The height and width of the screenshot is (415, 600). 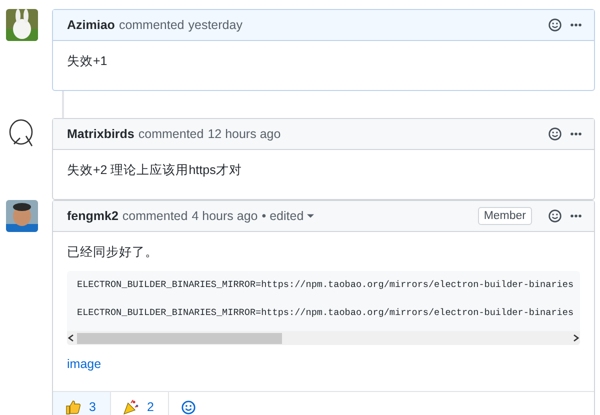 I want to click on comment-time: 4 hours ago, so click(x=225, y=216).